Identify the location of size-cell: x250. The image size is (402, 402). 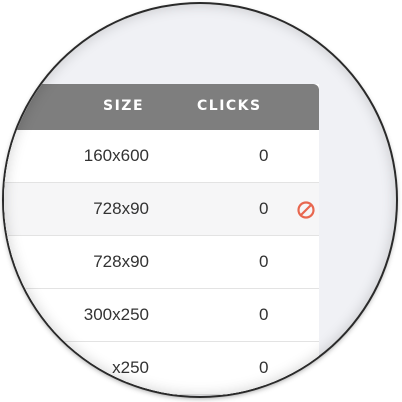
(130, 367).